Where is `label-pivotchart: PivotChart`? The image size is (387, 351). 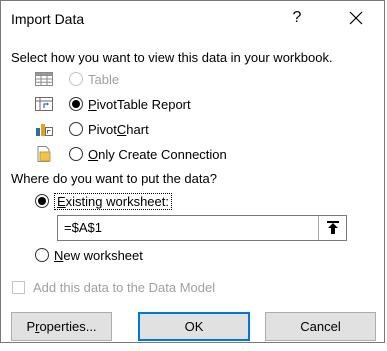 label-pivotchart: PivotChart is located at coordinates (118, 129).